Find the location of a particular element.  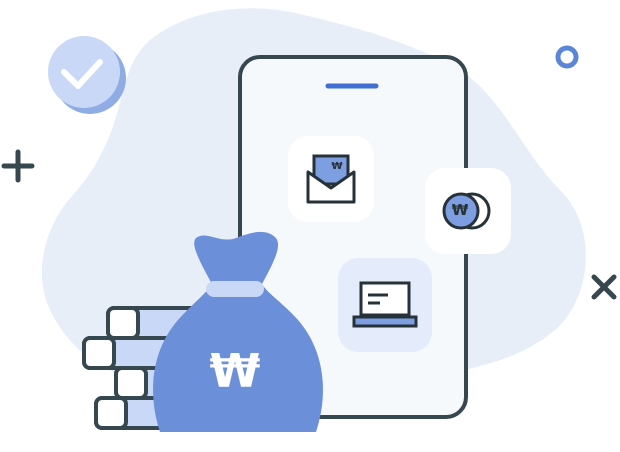

close-icon is located at coordinates (604, 287).